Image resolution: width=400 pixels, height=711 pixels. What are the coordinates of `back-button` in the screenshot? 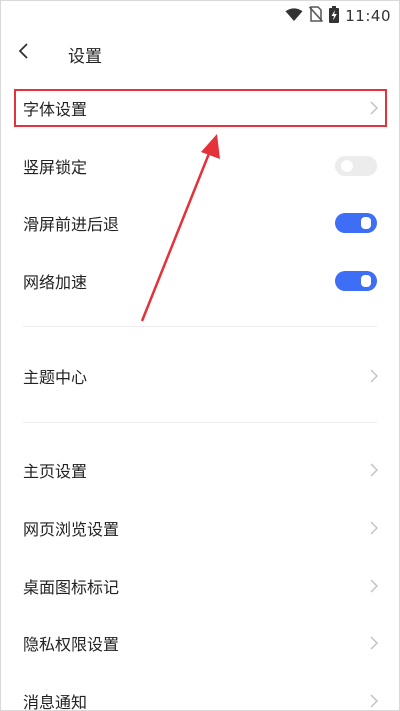 It's located at (23, 53).